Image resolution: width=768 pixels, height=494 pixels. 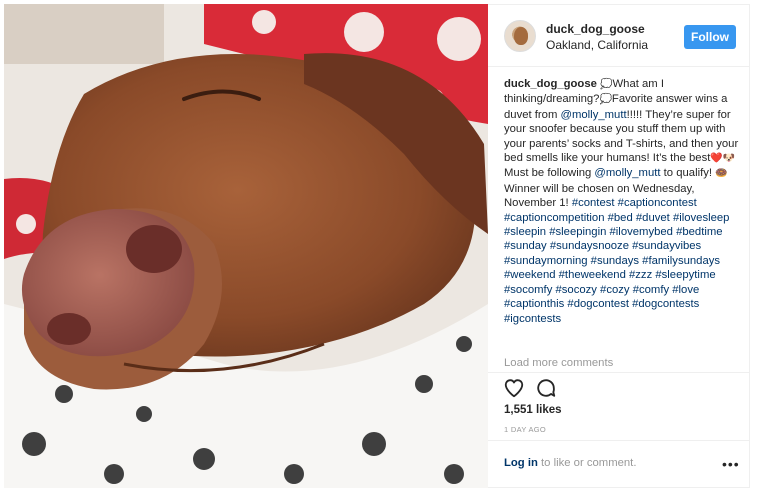 I want to click on dog-emoji-icon: 🐶, so click(x=729, y=159).